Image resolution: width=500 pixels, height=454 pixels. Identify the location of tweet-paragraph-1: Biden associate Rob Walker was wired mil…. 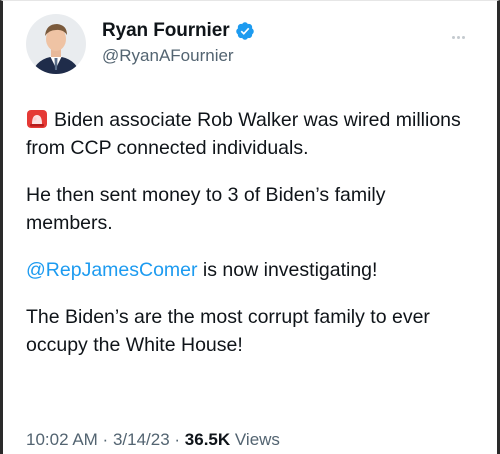
(246, 134).